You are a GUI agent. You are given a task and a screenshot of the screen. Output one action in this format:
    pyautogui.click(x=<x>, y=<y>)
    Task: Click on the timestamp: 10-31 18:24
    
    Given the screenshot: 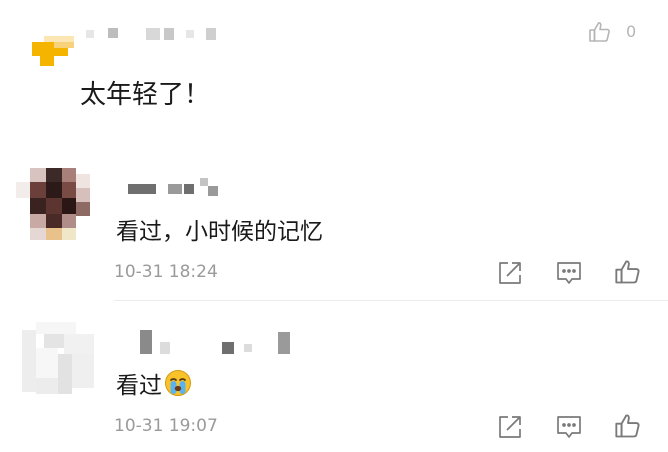 What is the action you would take?
    pyautogui.click(x=166, y=272)
    